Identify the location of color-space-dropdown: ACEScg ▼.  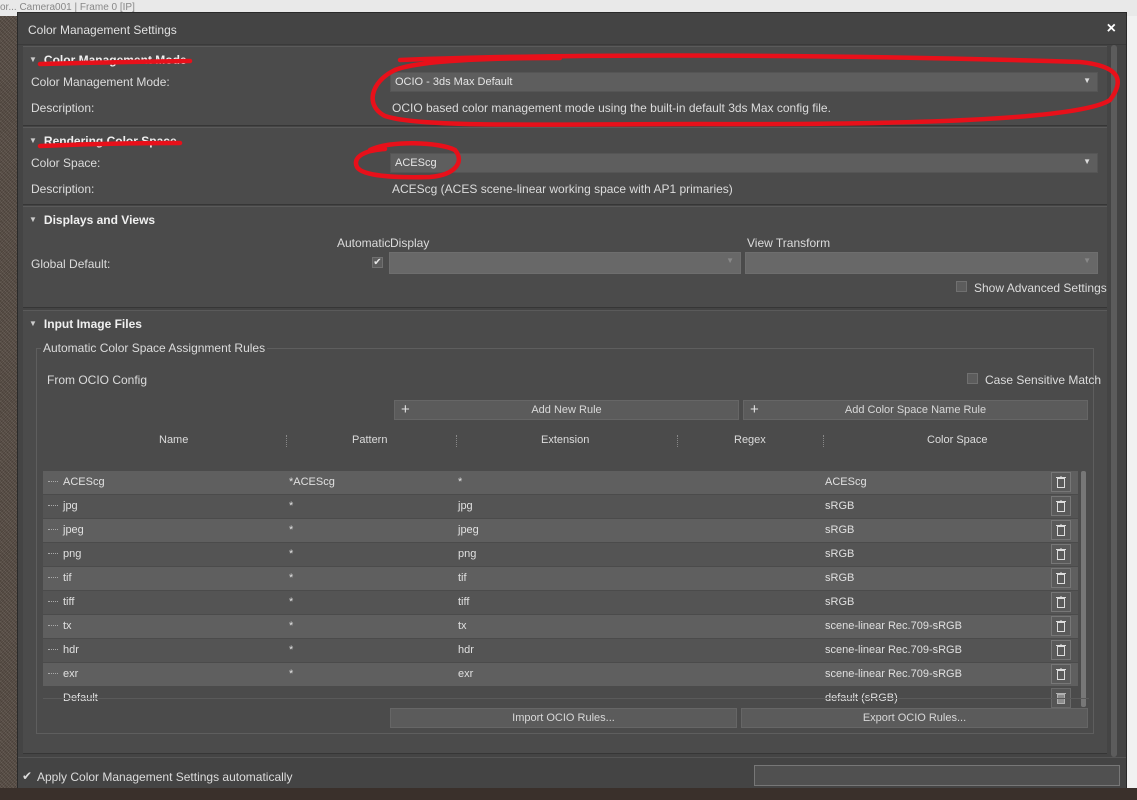
(744, 163).